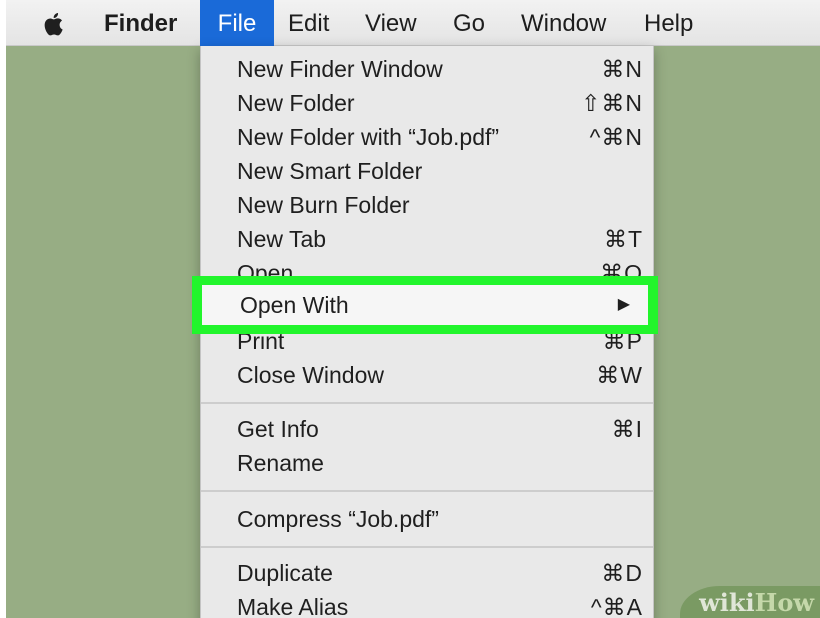  Describe the element at coordinates (427, 171) in the screenshot. I see `menu-item-new-smart-folder: New Smart Folder` at that location.